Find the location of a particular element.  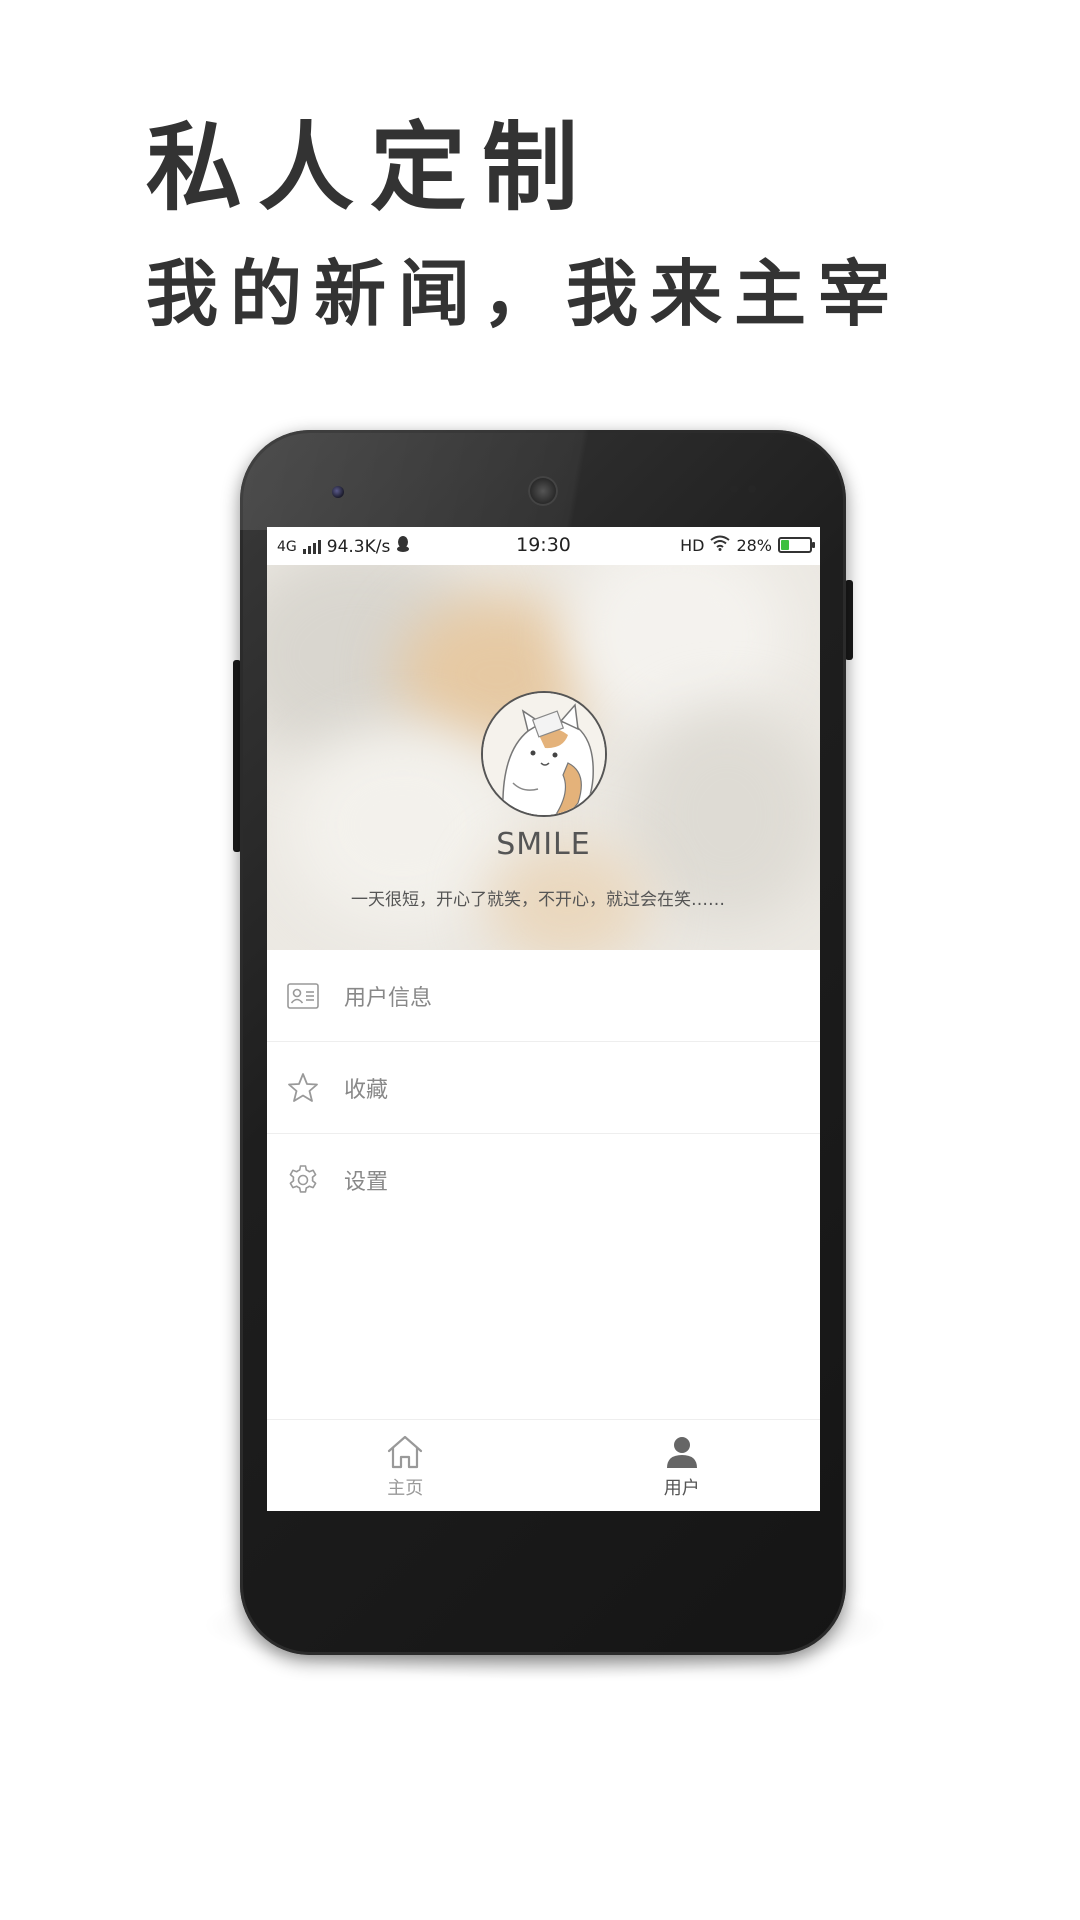

avatar is located at coordinates (544, 754).